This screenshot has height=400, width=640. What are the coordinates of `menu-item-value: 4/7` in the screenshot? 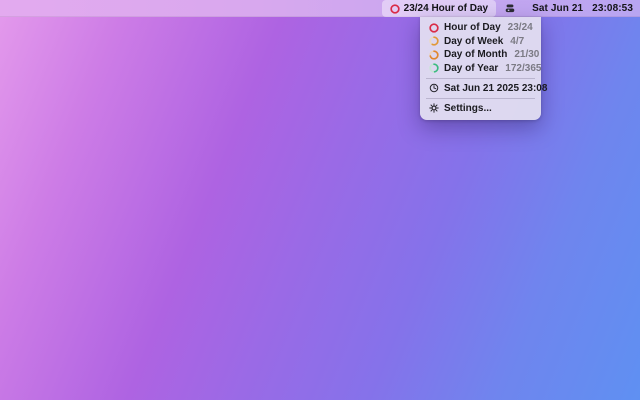 It's located at (517, 41).